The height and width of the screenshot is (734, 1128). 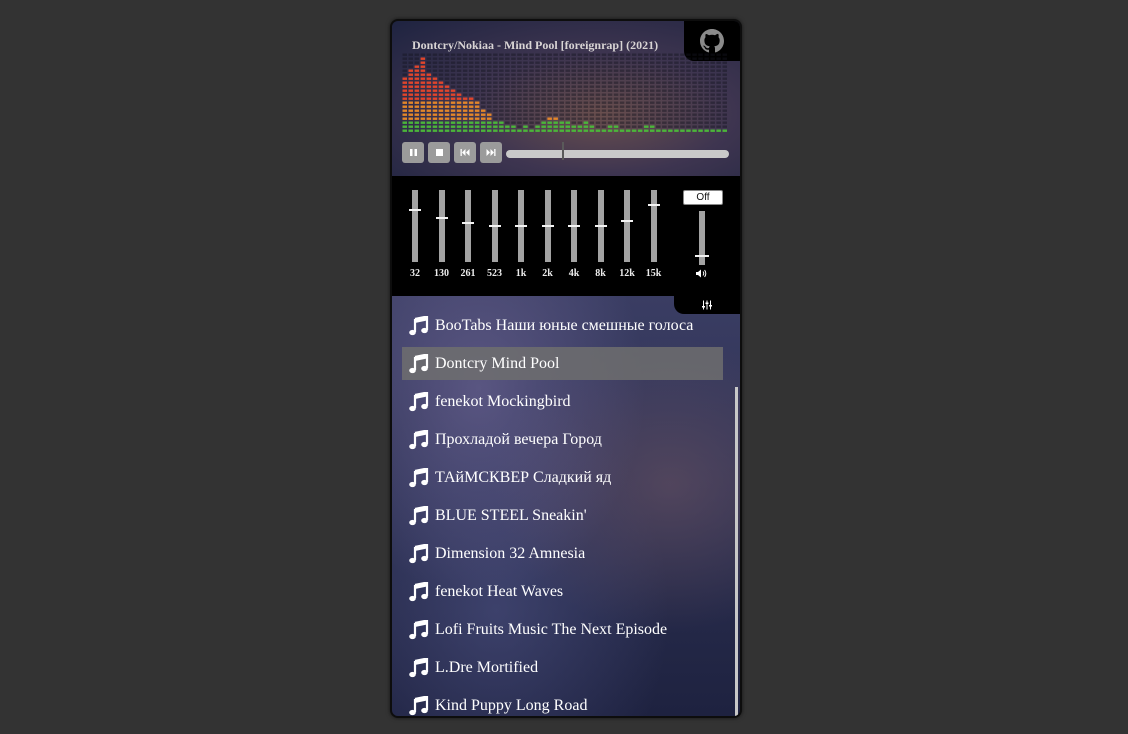 I want to click on playlist-item: Dimension 32 Amnesia, so click(x=562, y=553).